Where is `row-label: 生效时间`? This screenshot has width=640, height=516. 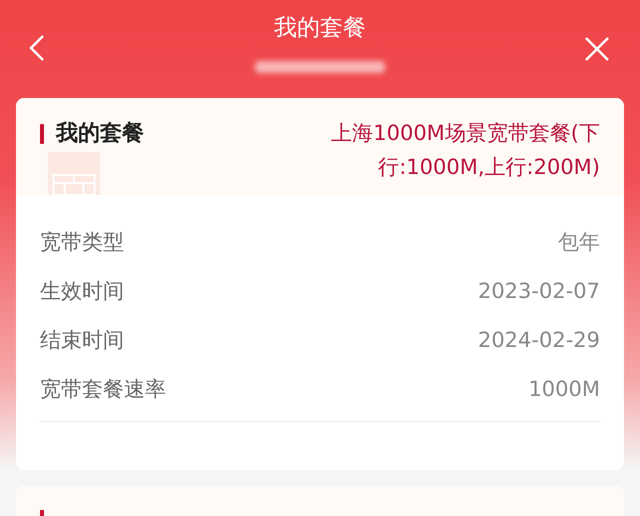 row-label: 生效时间 is located at coordinates (82, 291).